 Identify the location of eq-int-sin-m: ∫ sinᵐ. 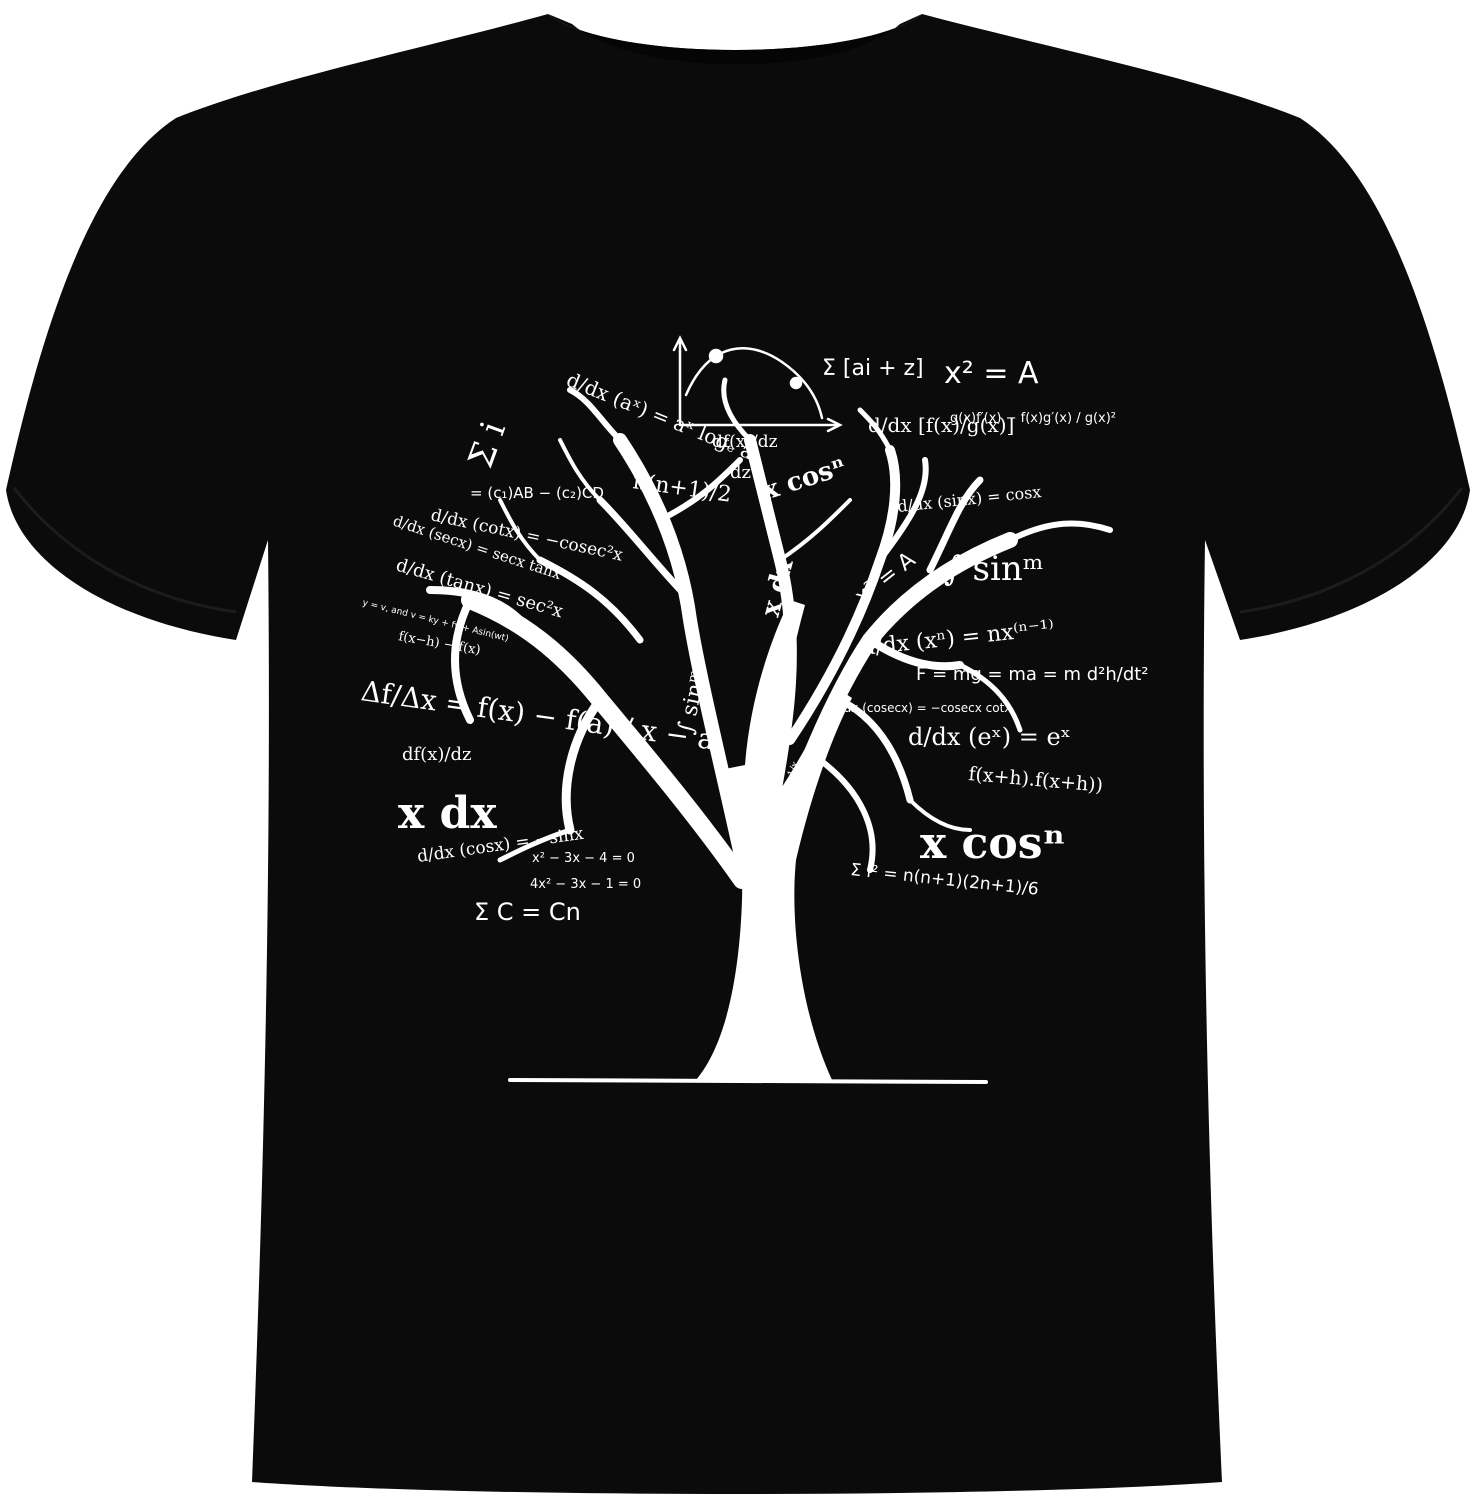
(994, 569).